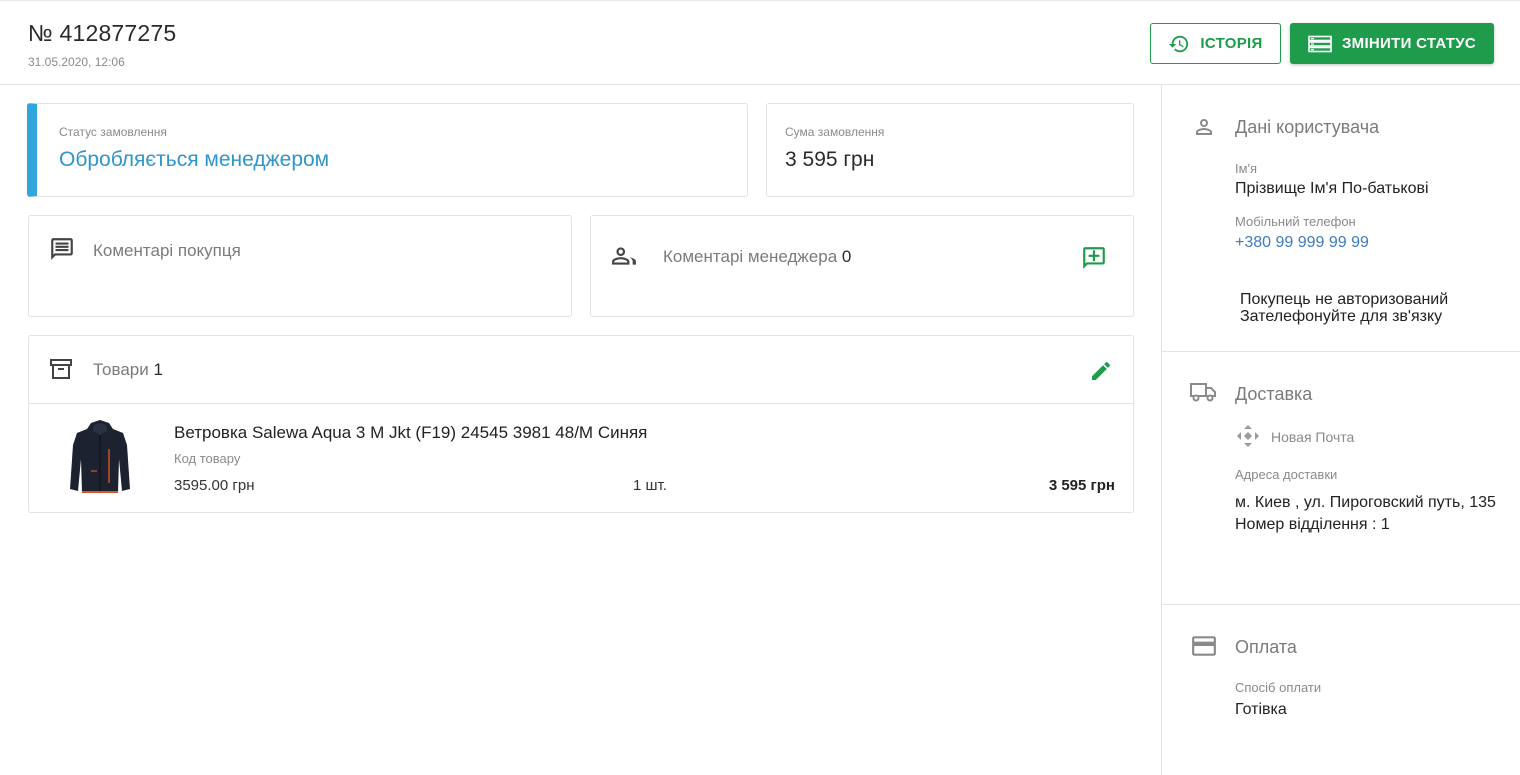 Image resolution: width=1520 pixels, height=775 pixels. What do you see at coordinates (1101, 371) in the screenshot?
I see `pencil-icon` at bounding box center [1101, 371].